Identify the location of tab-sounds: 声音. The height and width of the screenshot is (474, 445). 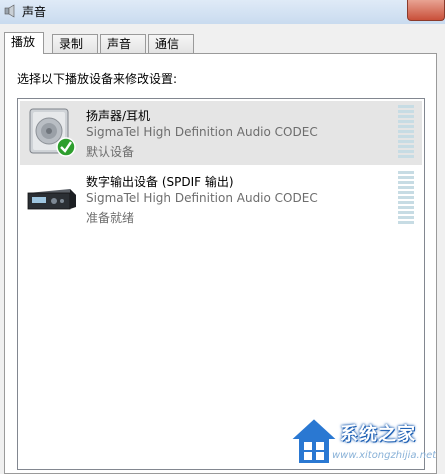
(123, 43).